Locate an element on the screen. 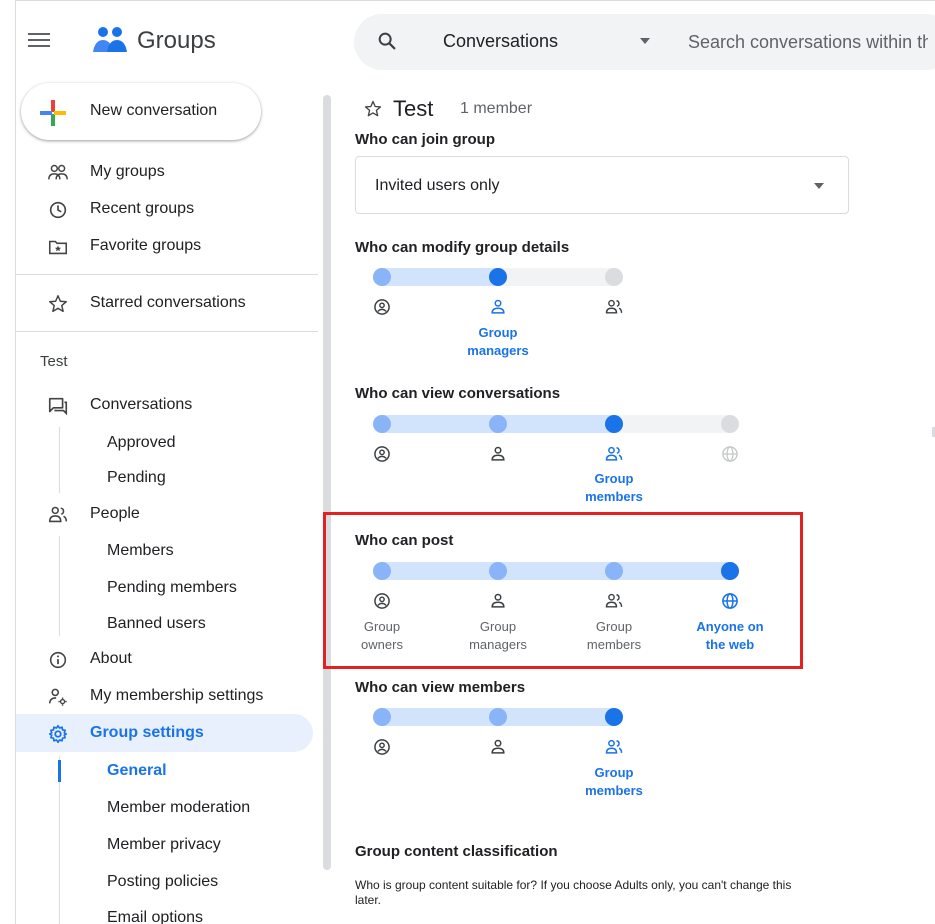 The width and height of the screenshot is (935, 924). clipped-section-label: Who can join group is located at coordinates (505, 136).